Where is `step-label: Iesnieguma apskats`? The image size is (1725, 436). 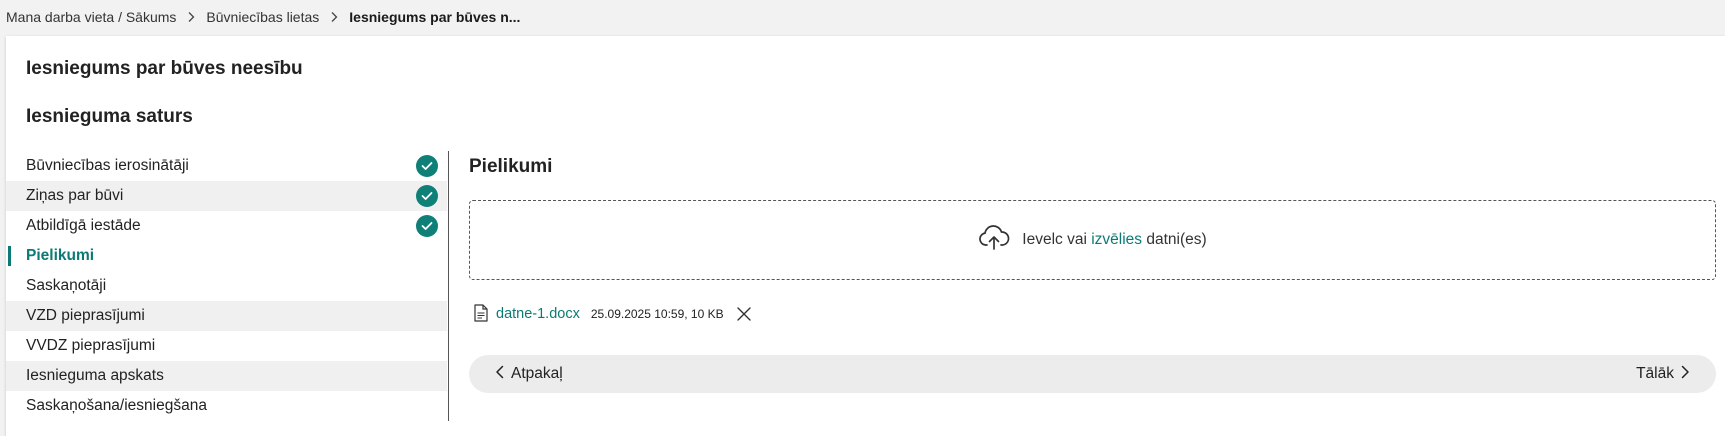
step-label: Iesnieguma apskats is located at coordinates (95, 375).